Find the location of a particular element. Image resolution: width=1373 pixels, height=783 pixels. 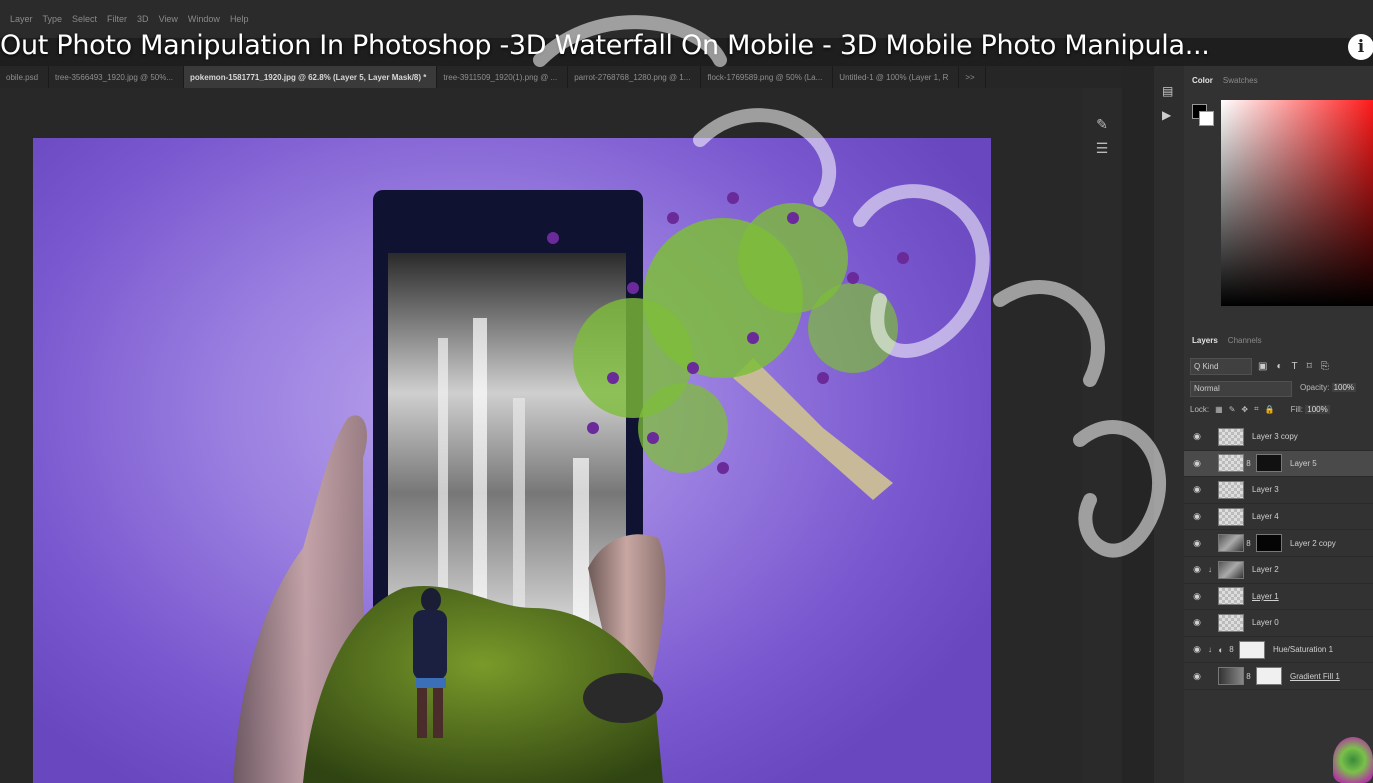

menu-3d: 3D is located at coordinates (143, 19).